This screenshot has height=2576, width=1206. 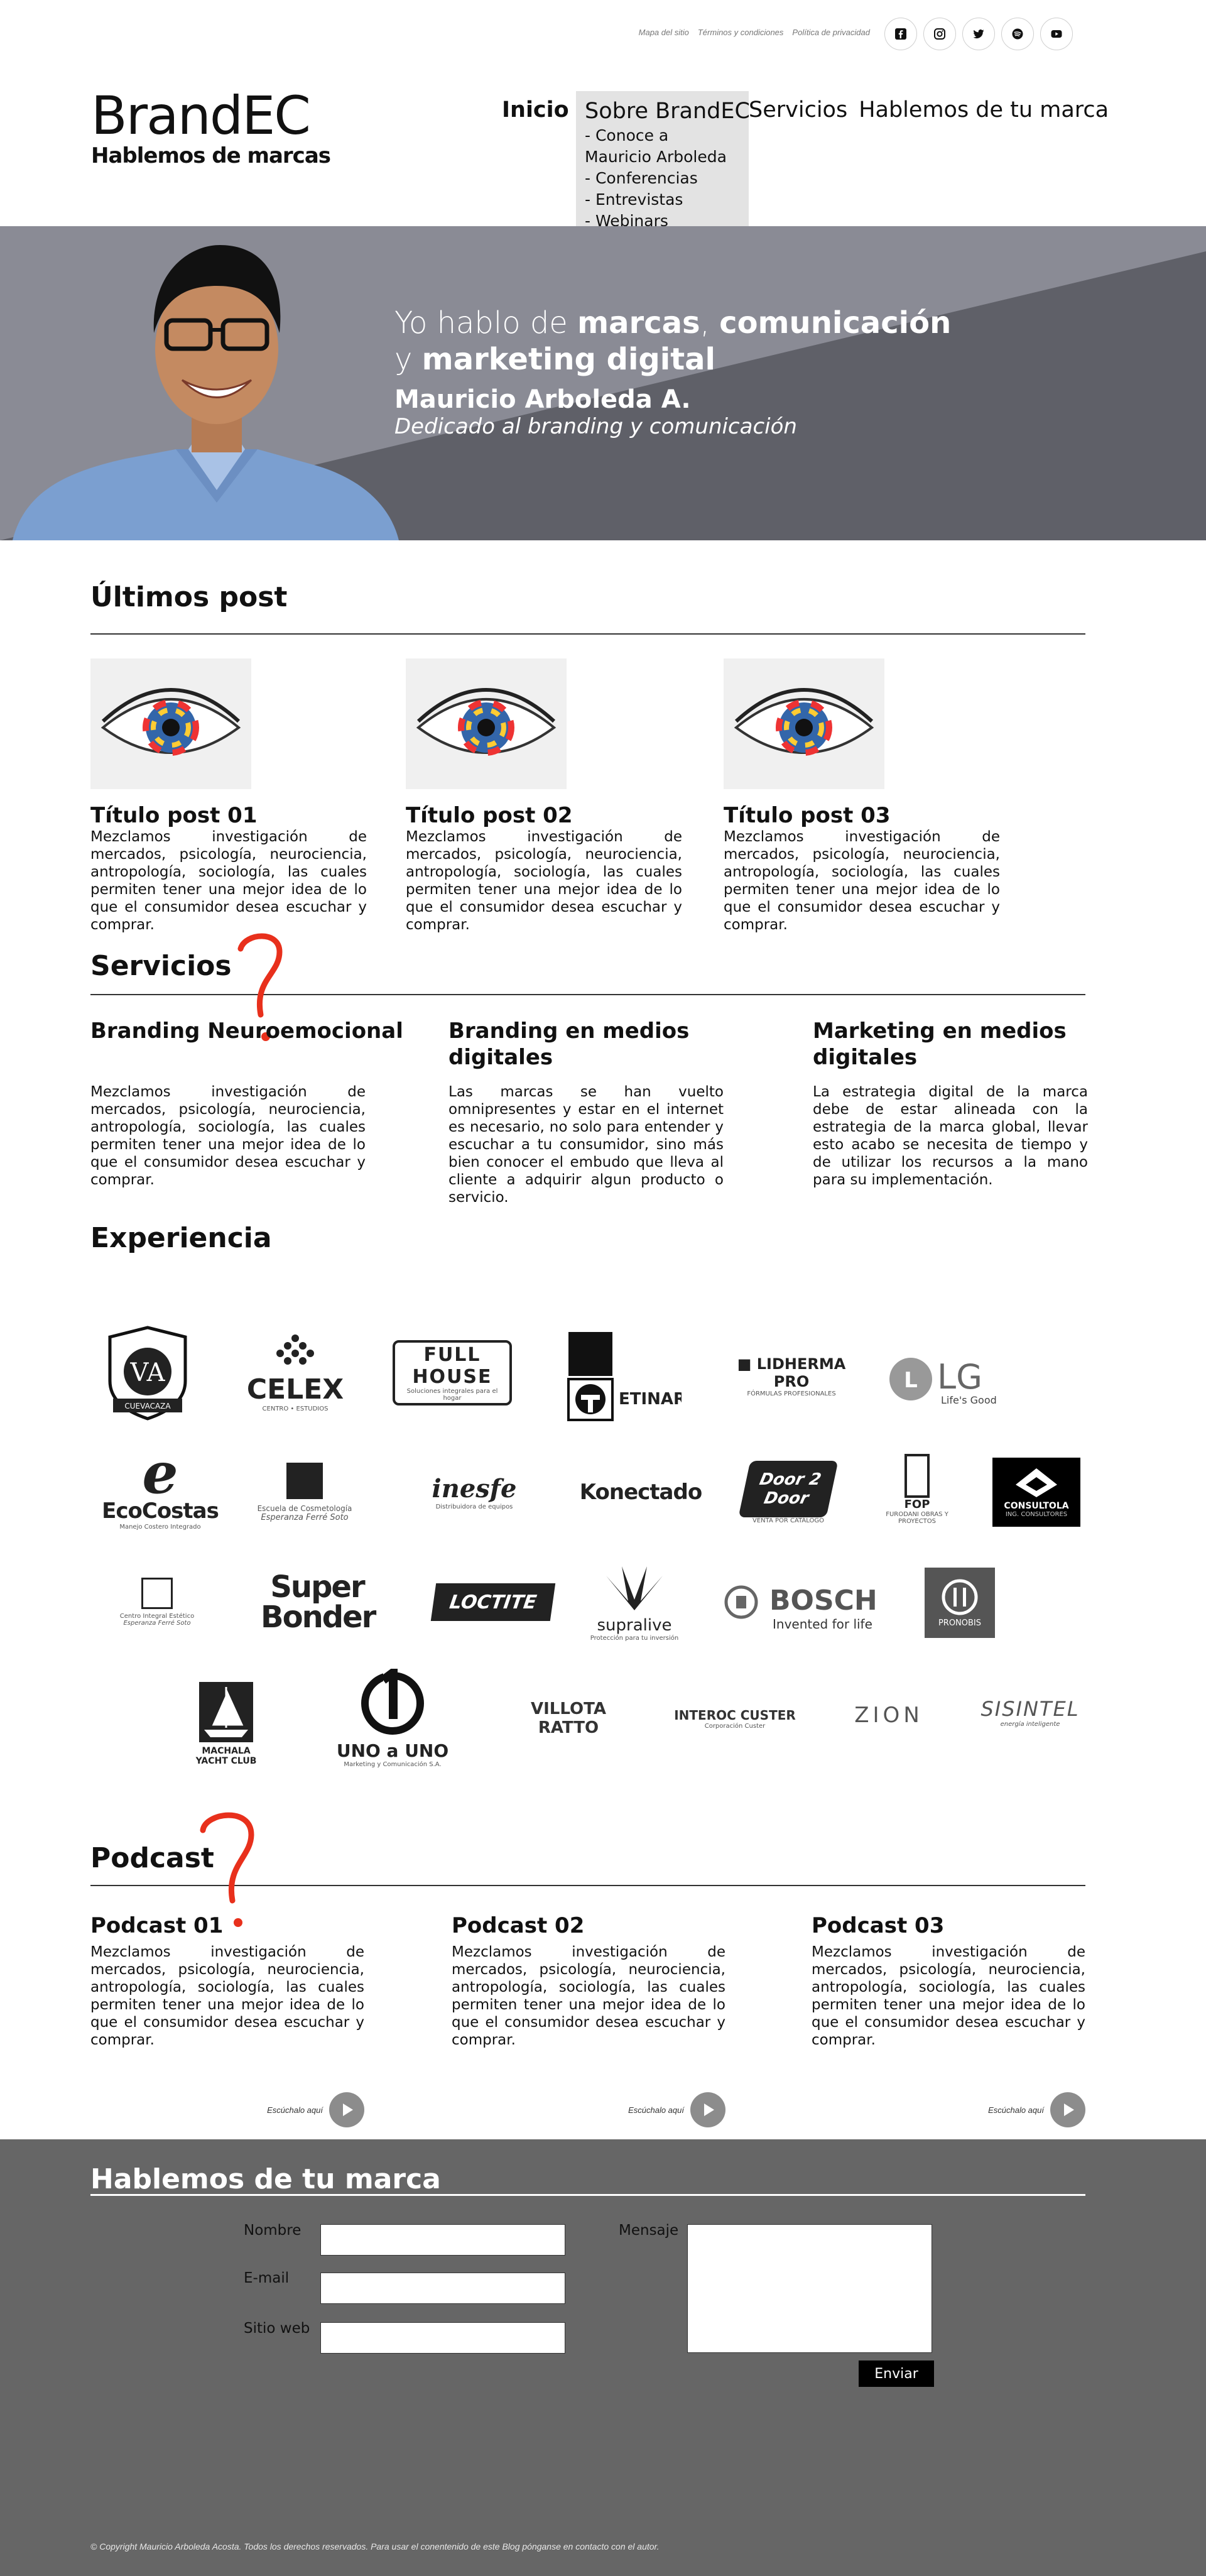 What do you see at coordinates (587, 634) in the screenshot?
I see `posts-divider` at bounding box center [587, 634].